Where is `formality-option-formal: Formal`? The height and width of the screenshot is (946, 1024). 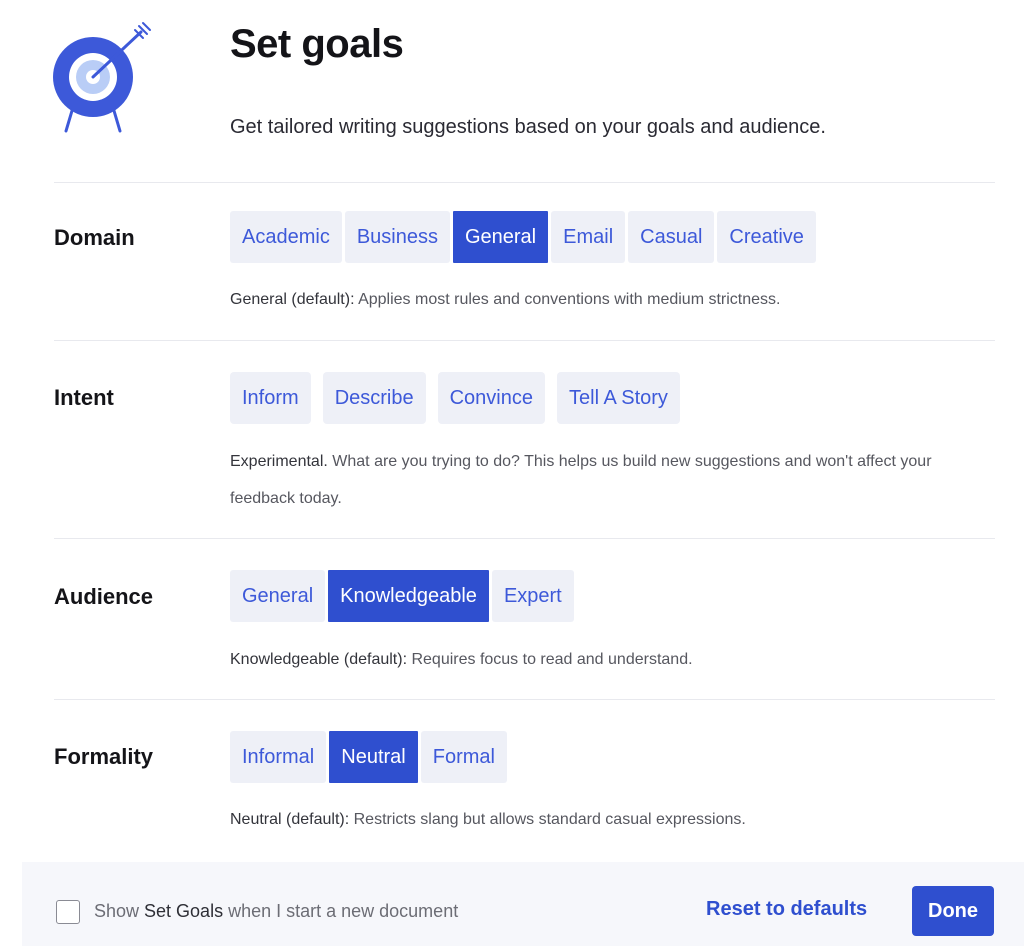 formality-option-formal: Formal is located at coordinates (463, 757).